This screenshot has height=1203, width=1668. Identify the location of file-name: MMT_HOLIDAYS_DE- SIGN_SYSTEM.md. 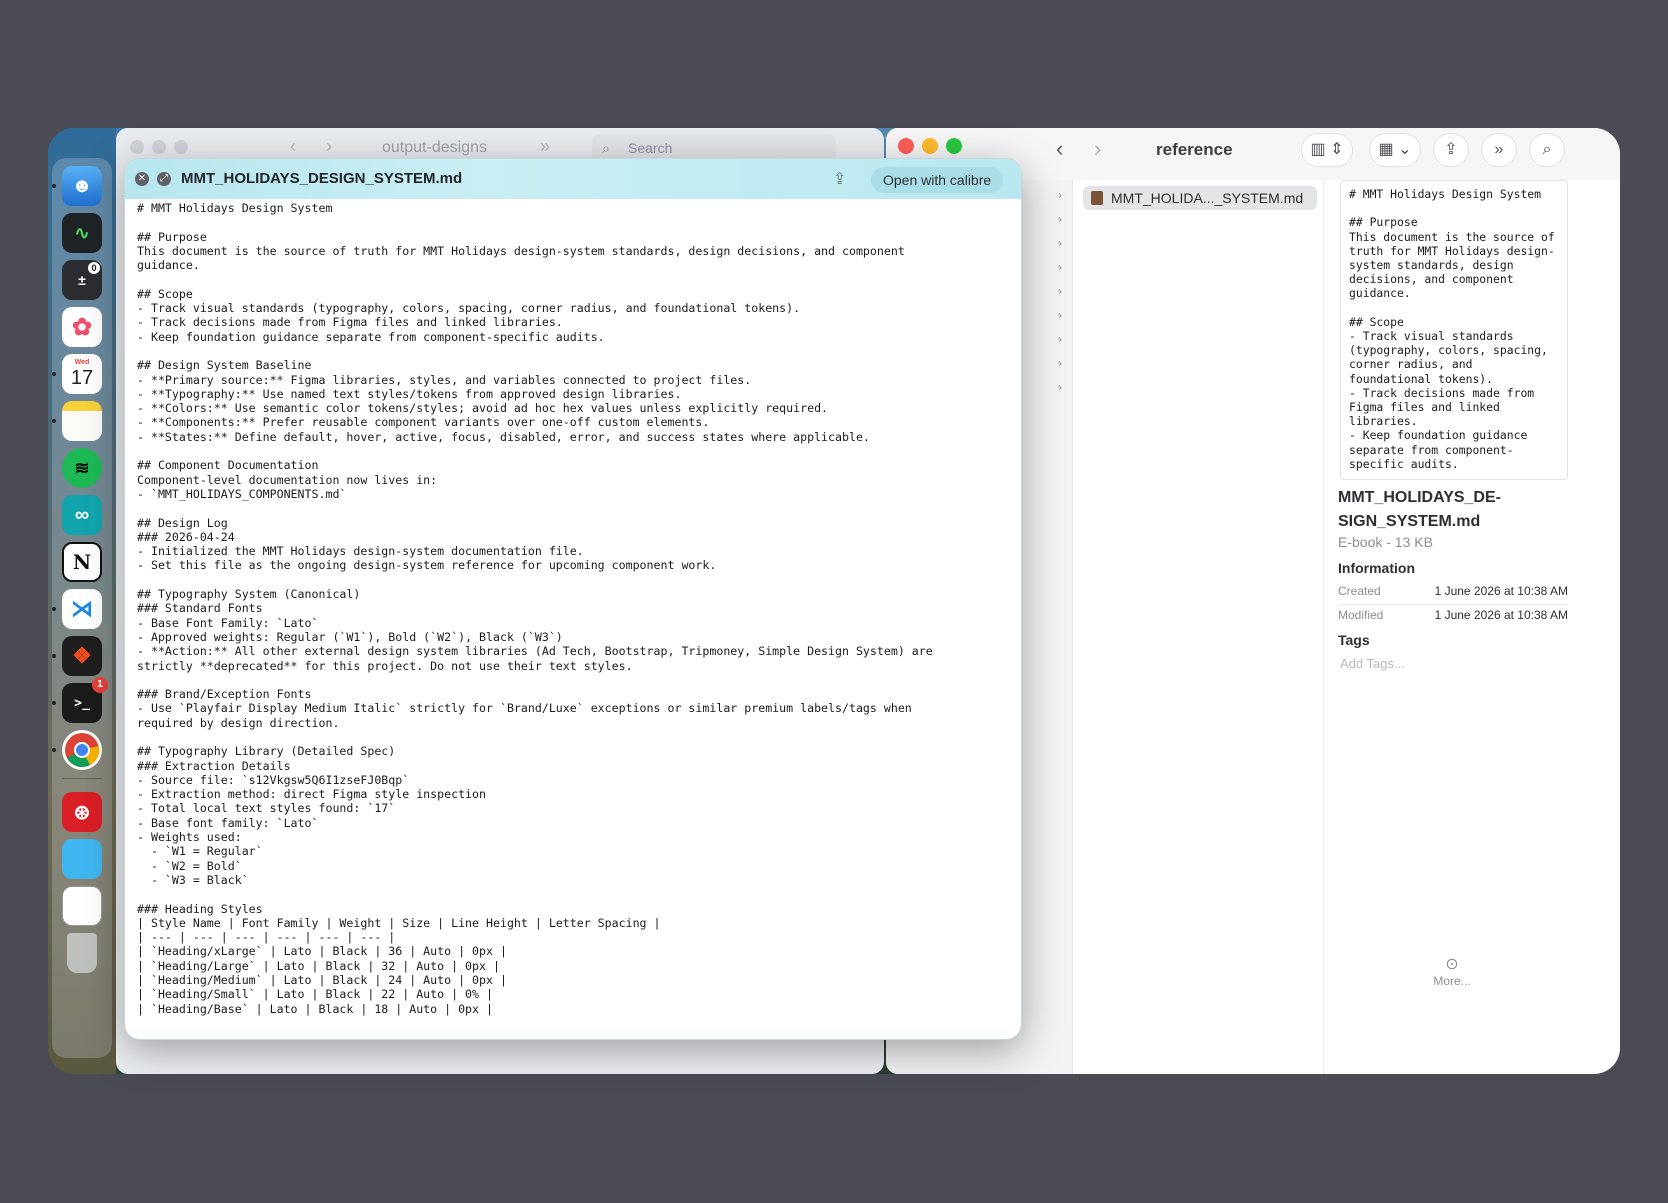
(1468, 510).